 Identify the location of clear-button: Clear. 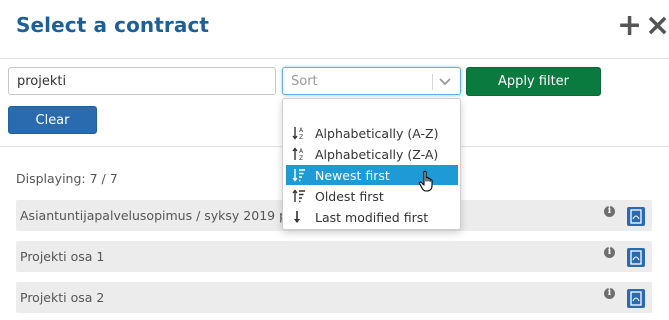
(52, 120).